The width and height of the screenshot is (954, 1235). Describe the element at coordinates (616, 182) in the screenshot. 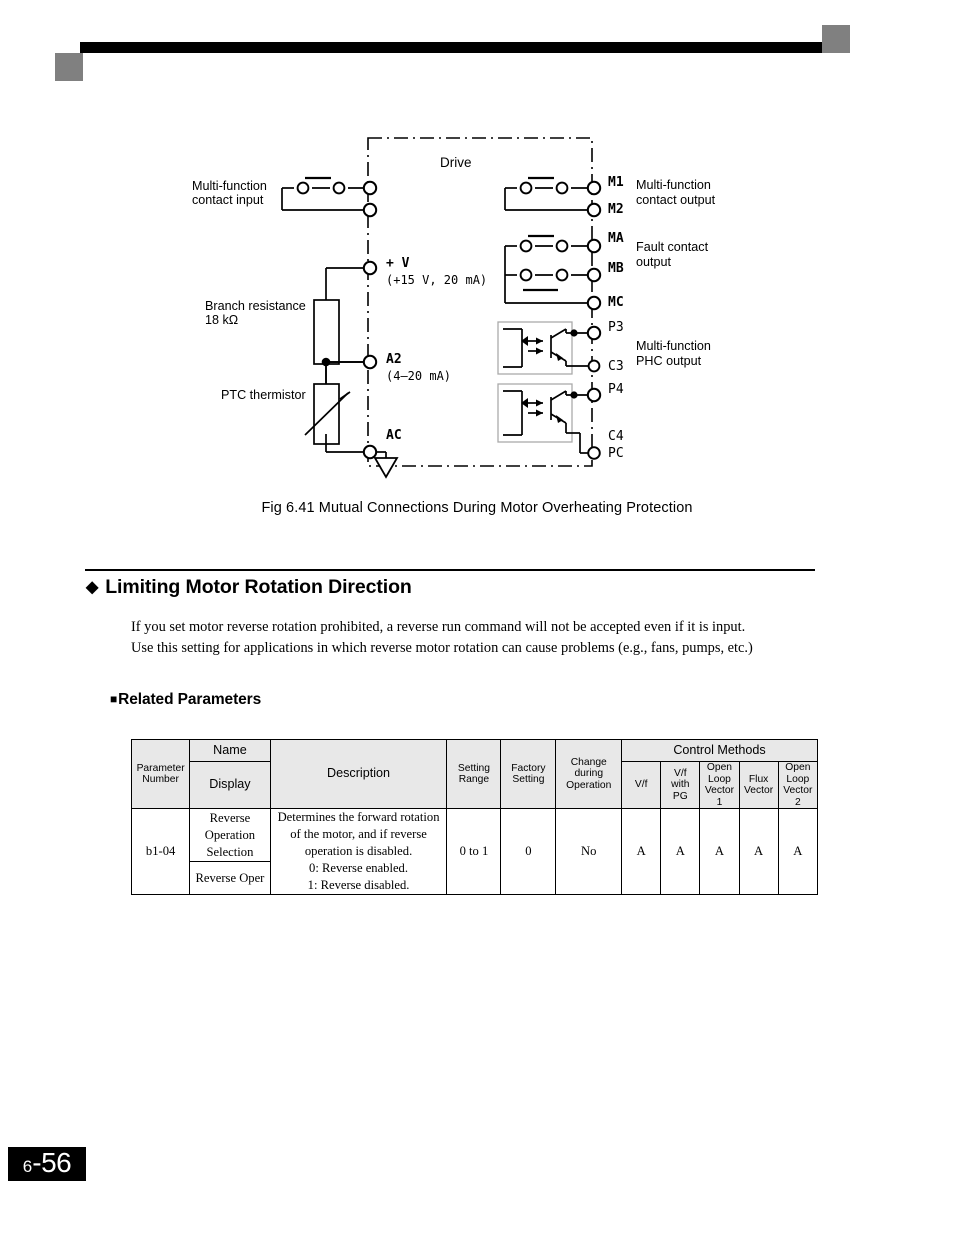

I see `terminal-m1: M1` at that location.